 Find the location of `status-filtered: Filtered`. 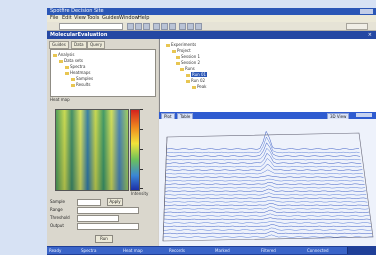

status-filtered: Filtered is located at coordinates (282, 250).